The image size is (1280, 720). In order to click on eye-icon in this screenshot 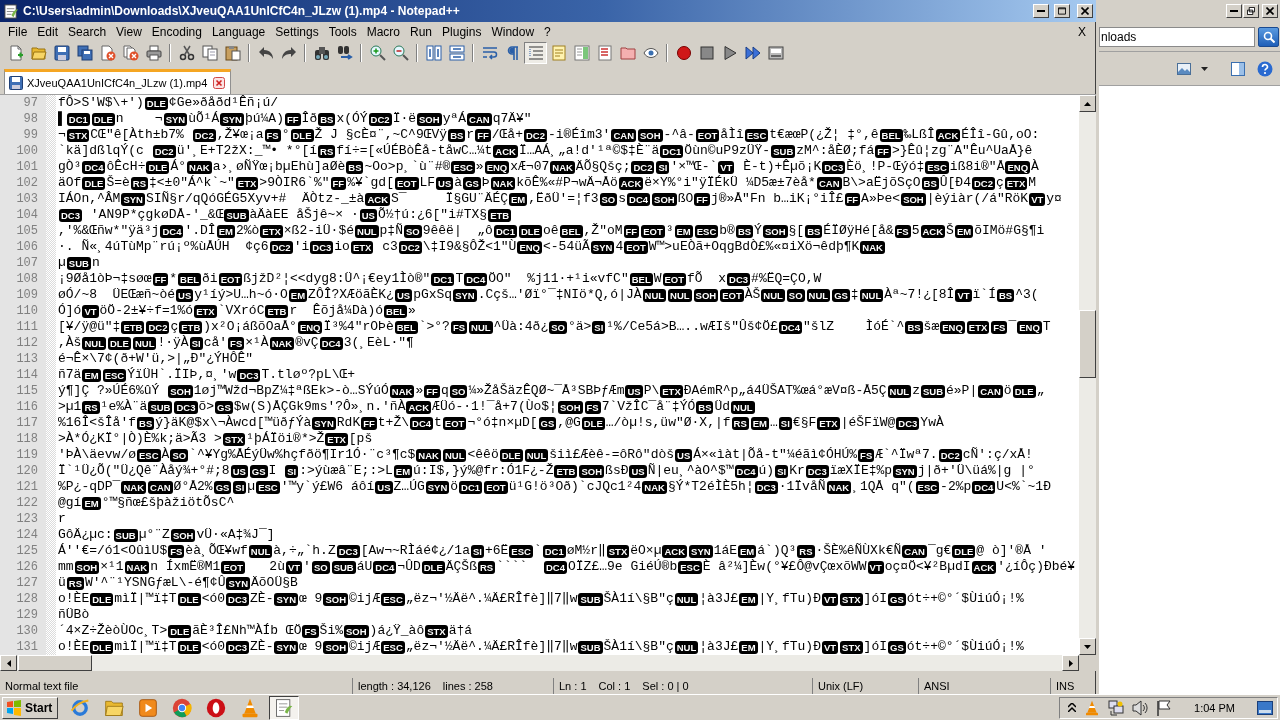, I will do `click(650, 53)`.